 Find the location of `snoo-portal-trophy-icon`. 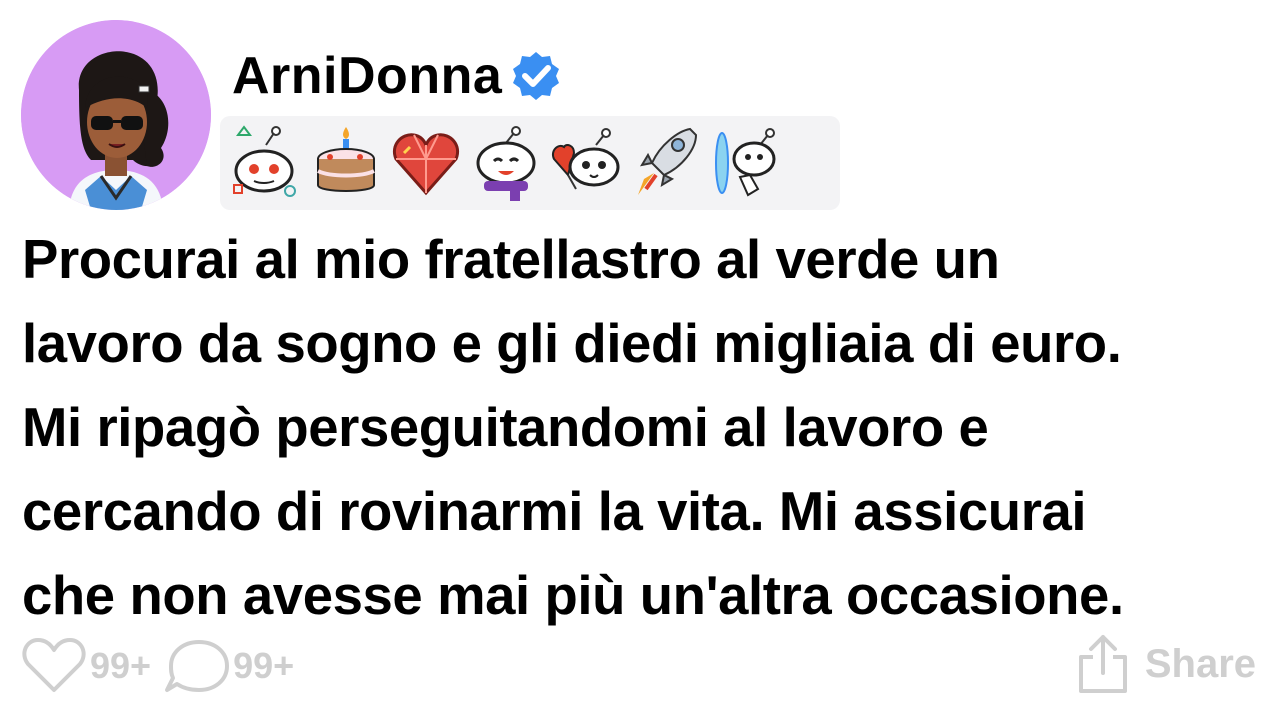

snoo-portal-trophy-icon is located at coordinates (746, 163).